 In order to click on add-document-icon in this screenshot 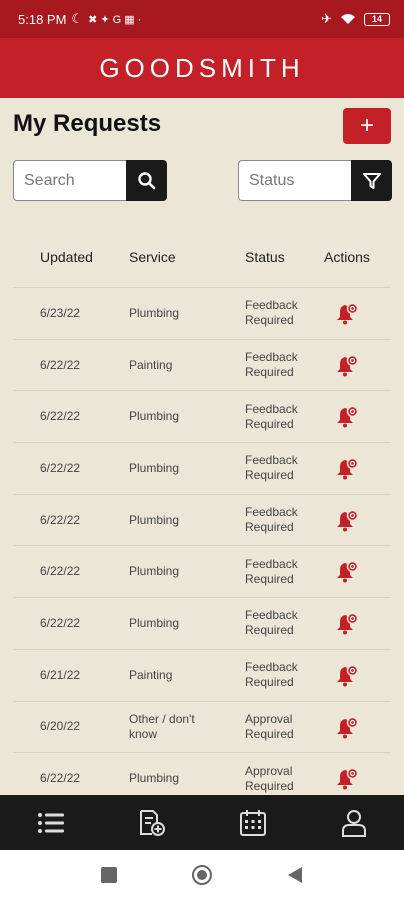, I will do `click(152, 822)`.